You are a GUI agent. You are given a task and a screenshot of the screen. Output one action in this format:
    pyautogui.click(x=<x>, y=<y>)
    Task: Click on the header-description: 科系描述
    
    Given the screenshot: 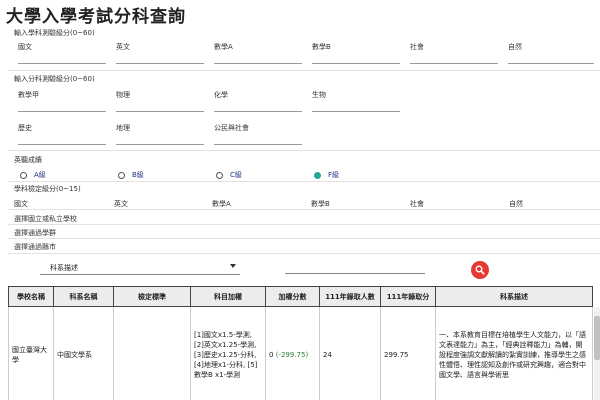 What is the action you would take?
    pyautogui.click(x=514, y=296)
    